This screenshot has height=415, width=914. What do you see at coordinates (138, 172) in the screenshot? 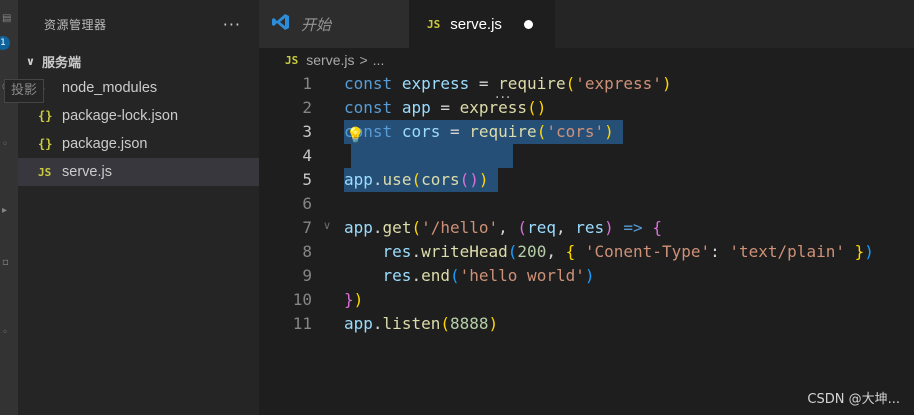
I see `tree-item-serve-js: JS serve.js` at bounding box center [138, 172].